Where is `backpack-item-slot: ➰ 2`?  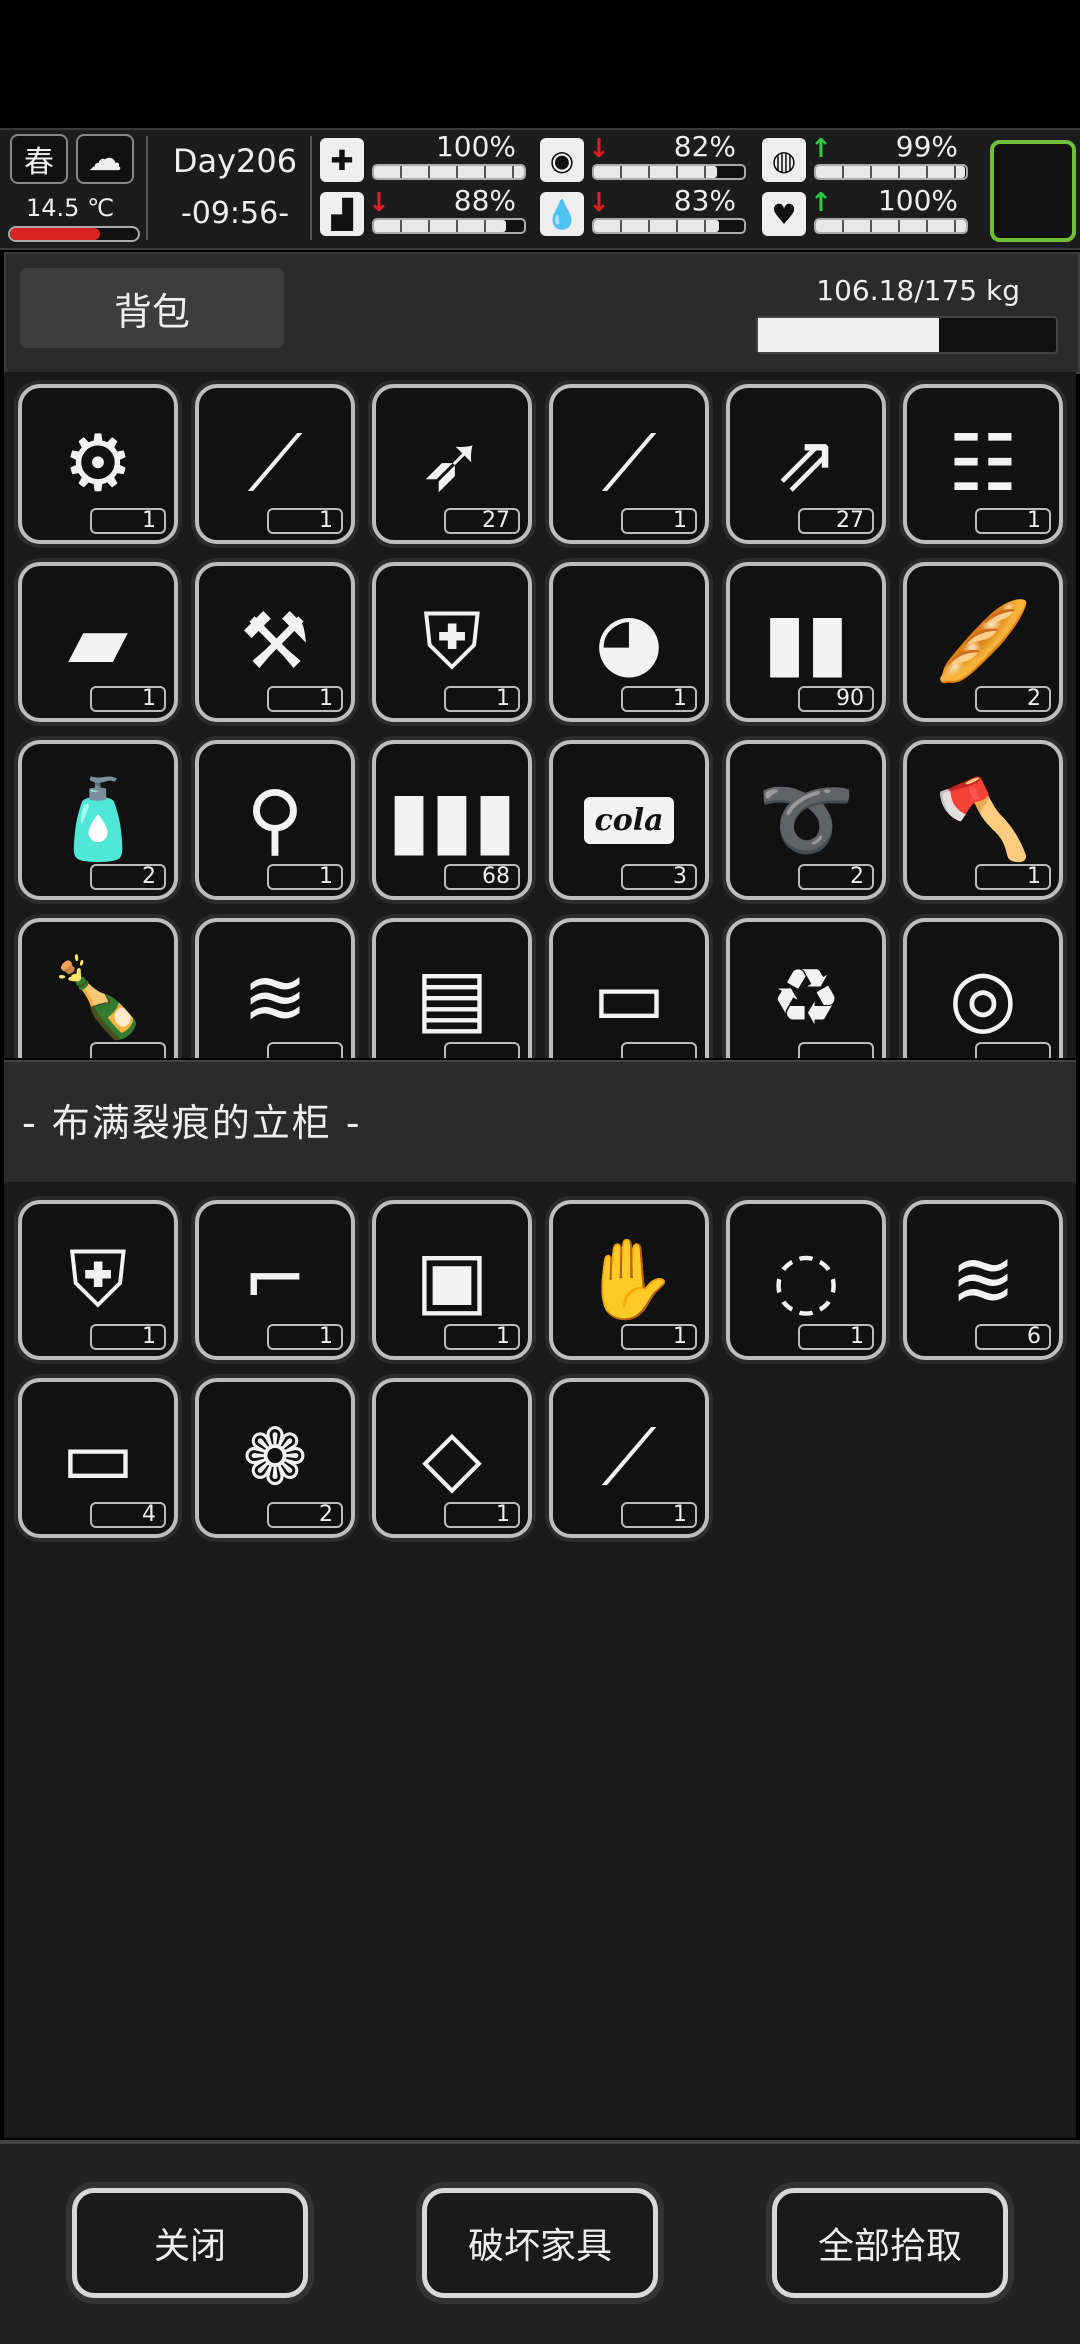 backpack-item-slot: ➰ 2 is located at coordinates (806, 820).